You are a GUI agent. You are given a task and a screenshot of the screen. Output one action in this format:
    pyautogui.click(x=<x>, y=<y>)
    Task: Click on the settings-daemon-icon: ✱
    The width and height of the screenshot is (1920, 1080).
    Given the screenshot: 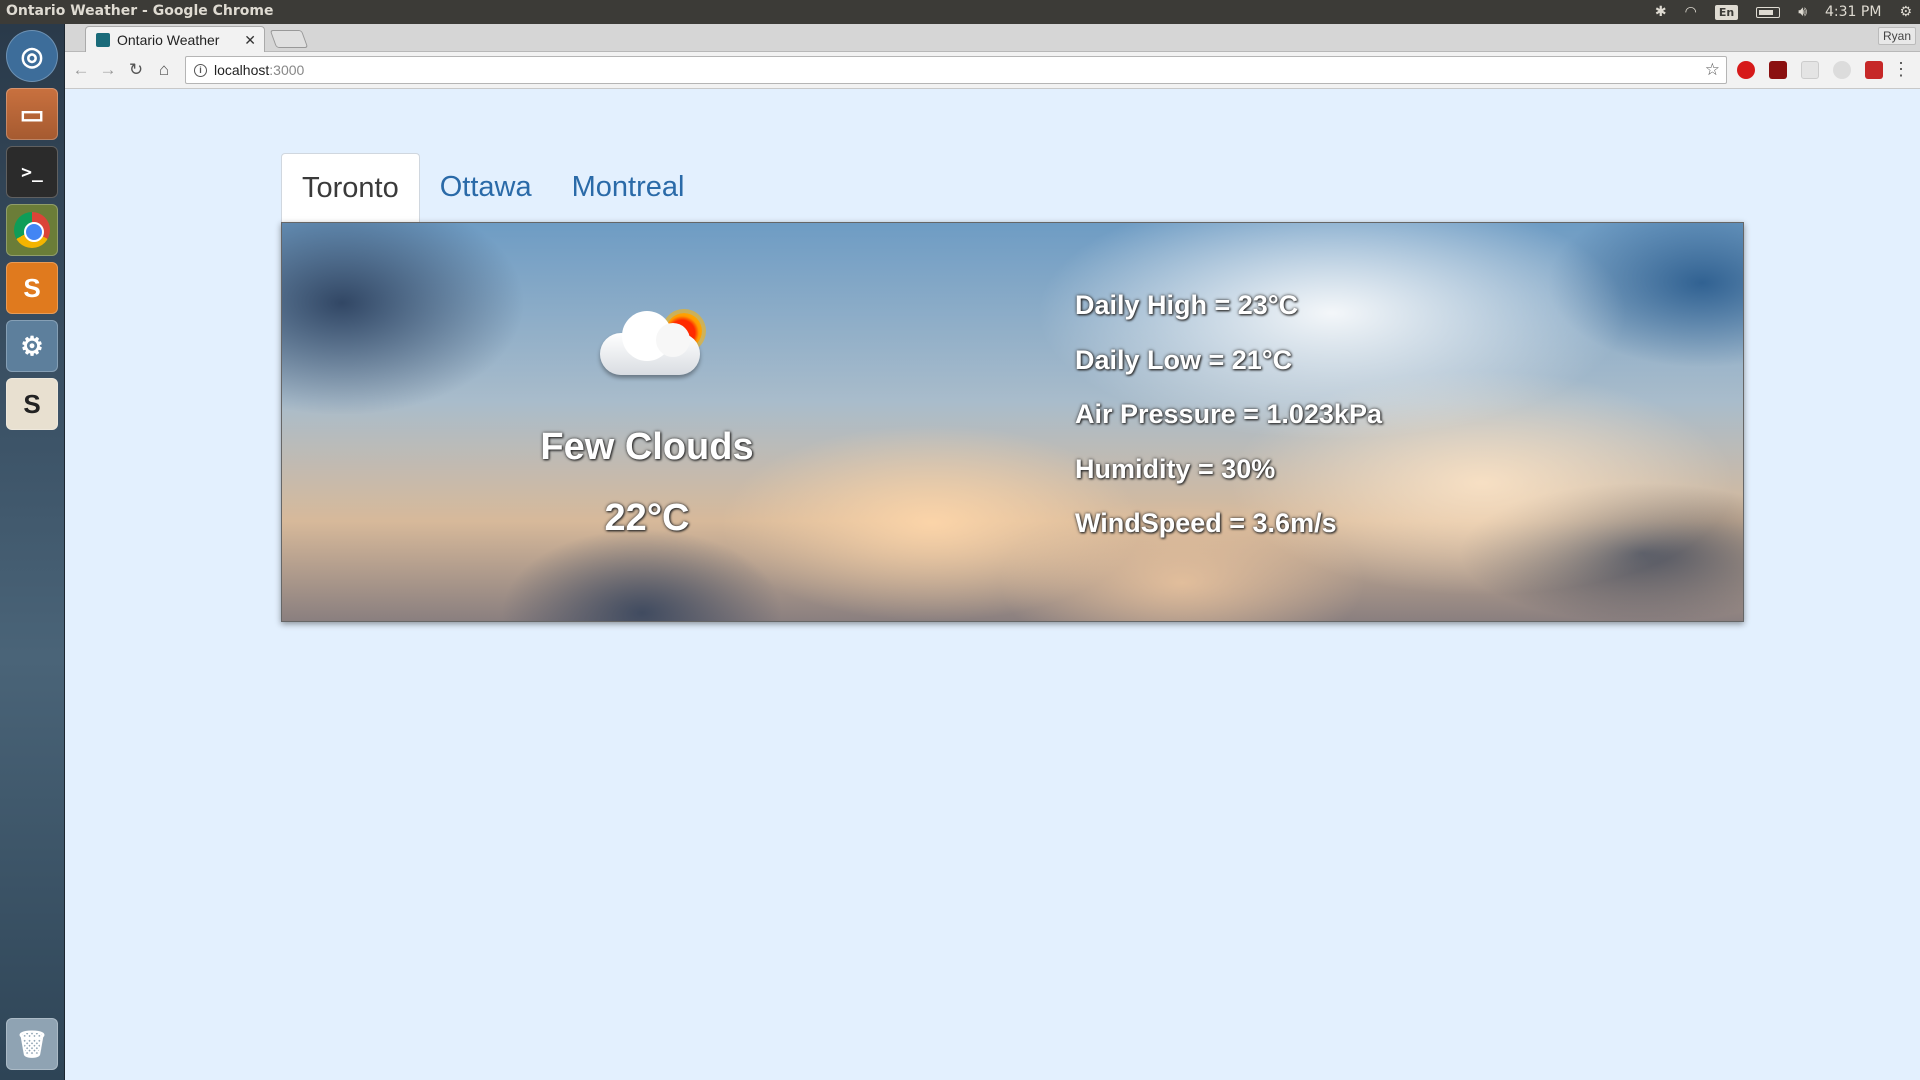 What is the action you would take?
    pyautogui.click(x=1661, y=12)
    